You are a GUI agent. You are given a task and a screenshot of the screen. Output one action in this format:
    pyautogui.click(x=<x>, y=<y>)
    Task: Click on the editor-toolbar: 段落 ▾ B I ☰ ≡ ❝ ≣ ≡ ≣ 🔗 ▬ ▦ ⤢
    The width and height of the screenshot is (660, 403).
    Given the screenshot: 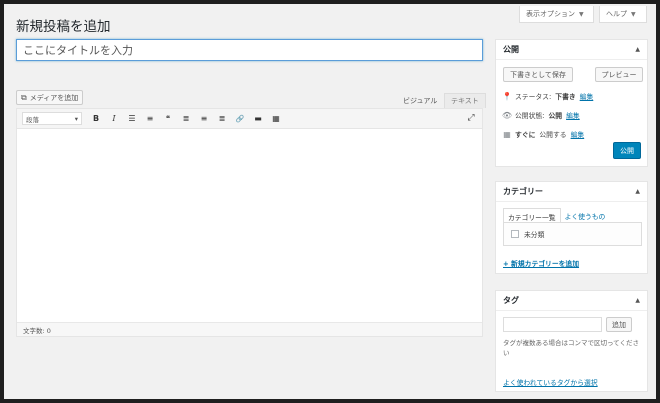 What is the action you would take?
    pyautogui.click(x=249, y=119)
    